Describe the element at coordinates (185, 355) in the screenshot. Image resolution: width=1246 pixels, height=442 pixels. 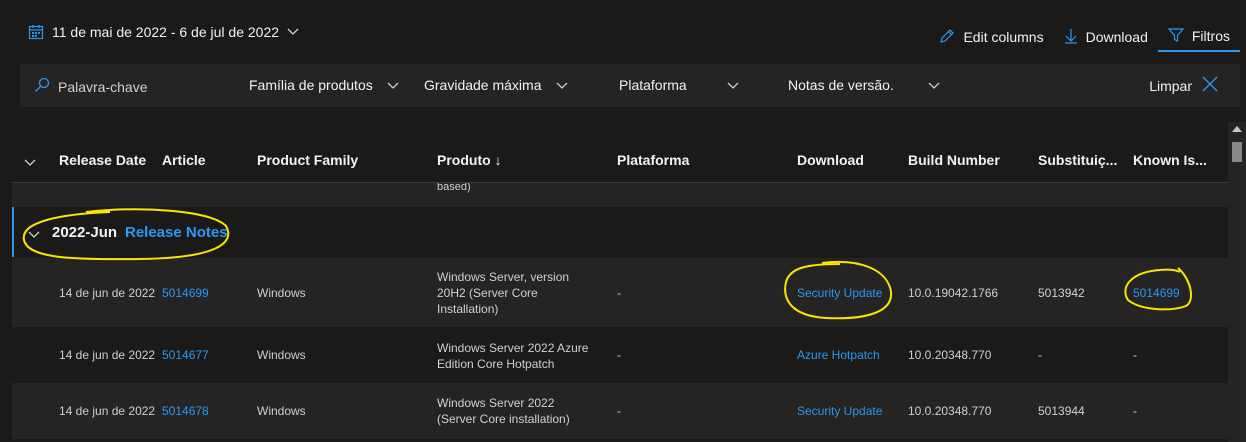
I see `article-link: 5014677` at that location.